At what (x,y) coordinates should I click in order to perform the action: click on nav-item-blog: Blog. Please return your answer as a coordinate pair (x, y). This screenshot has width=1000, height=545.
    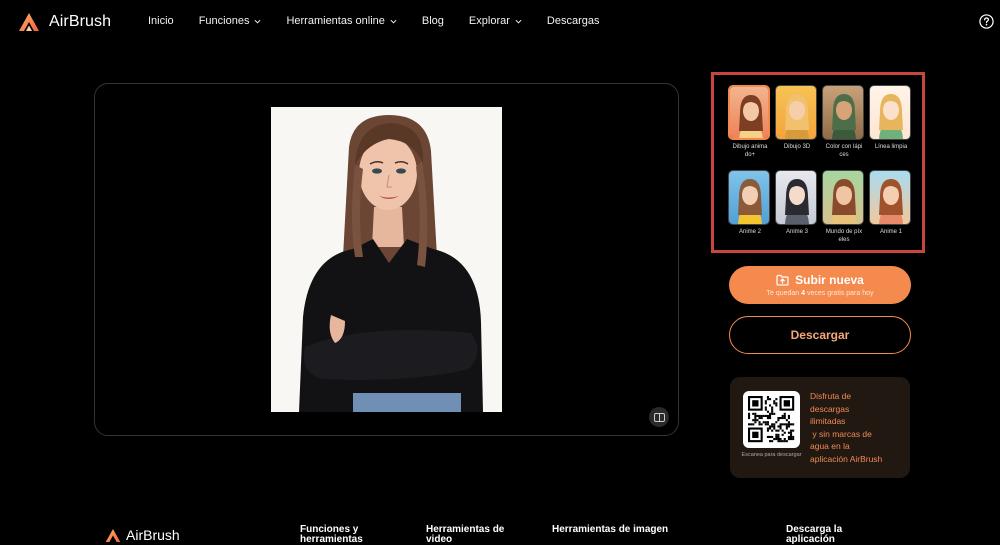
    Looking at the image, I should click on (433, 21).